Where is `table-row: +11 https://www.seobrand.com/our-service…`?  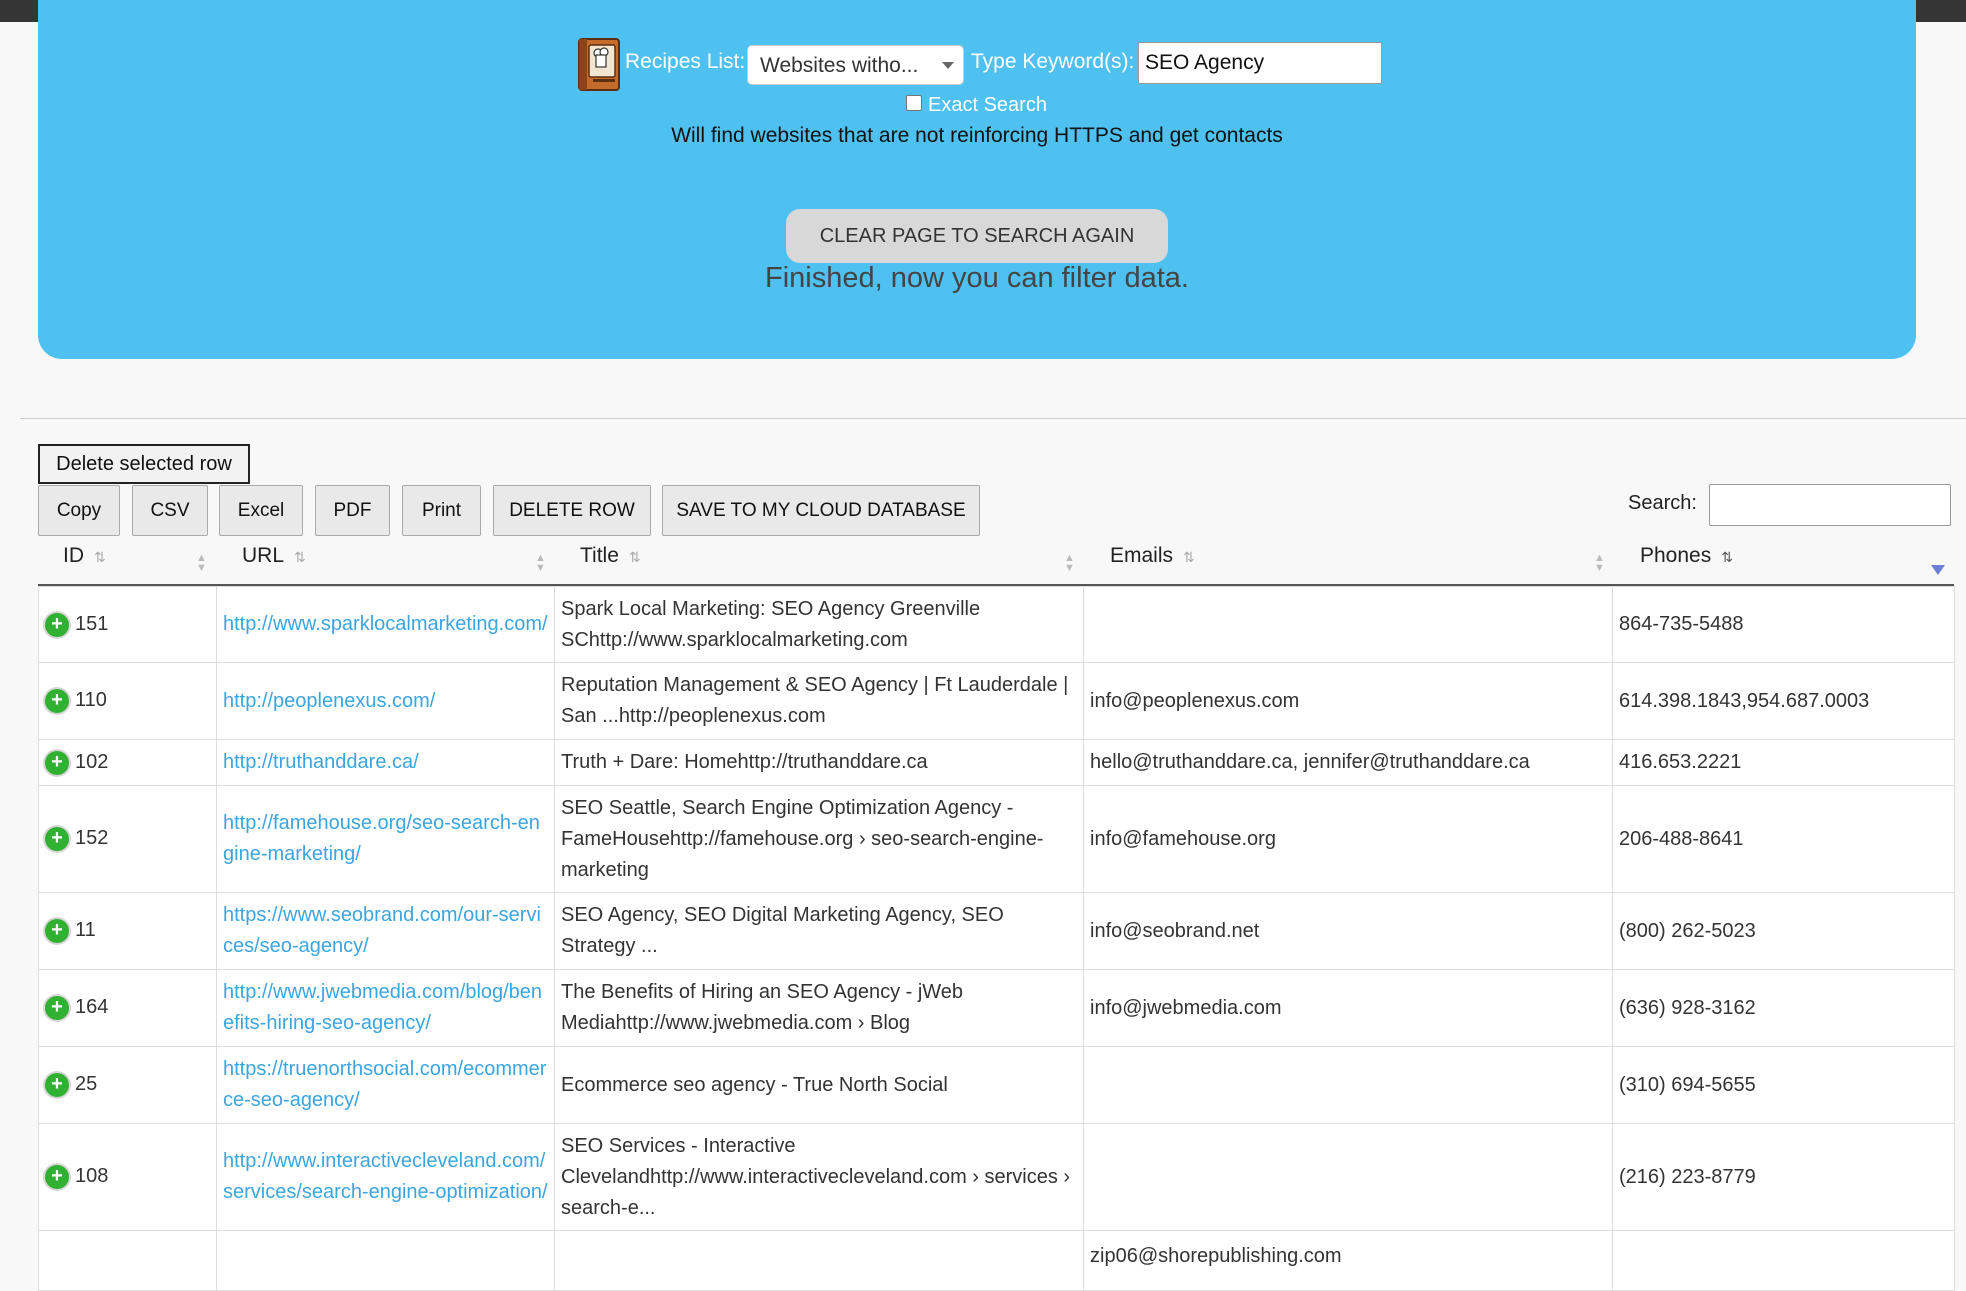 table-row: +11 https://www.seobrand.com/our-service… is located at coordinates (996, 931).